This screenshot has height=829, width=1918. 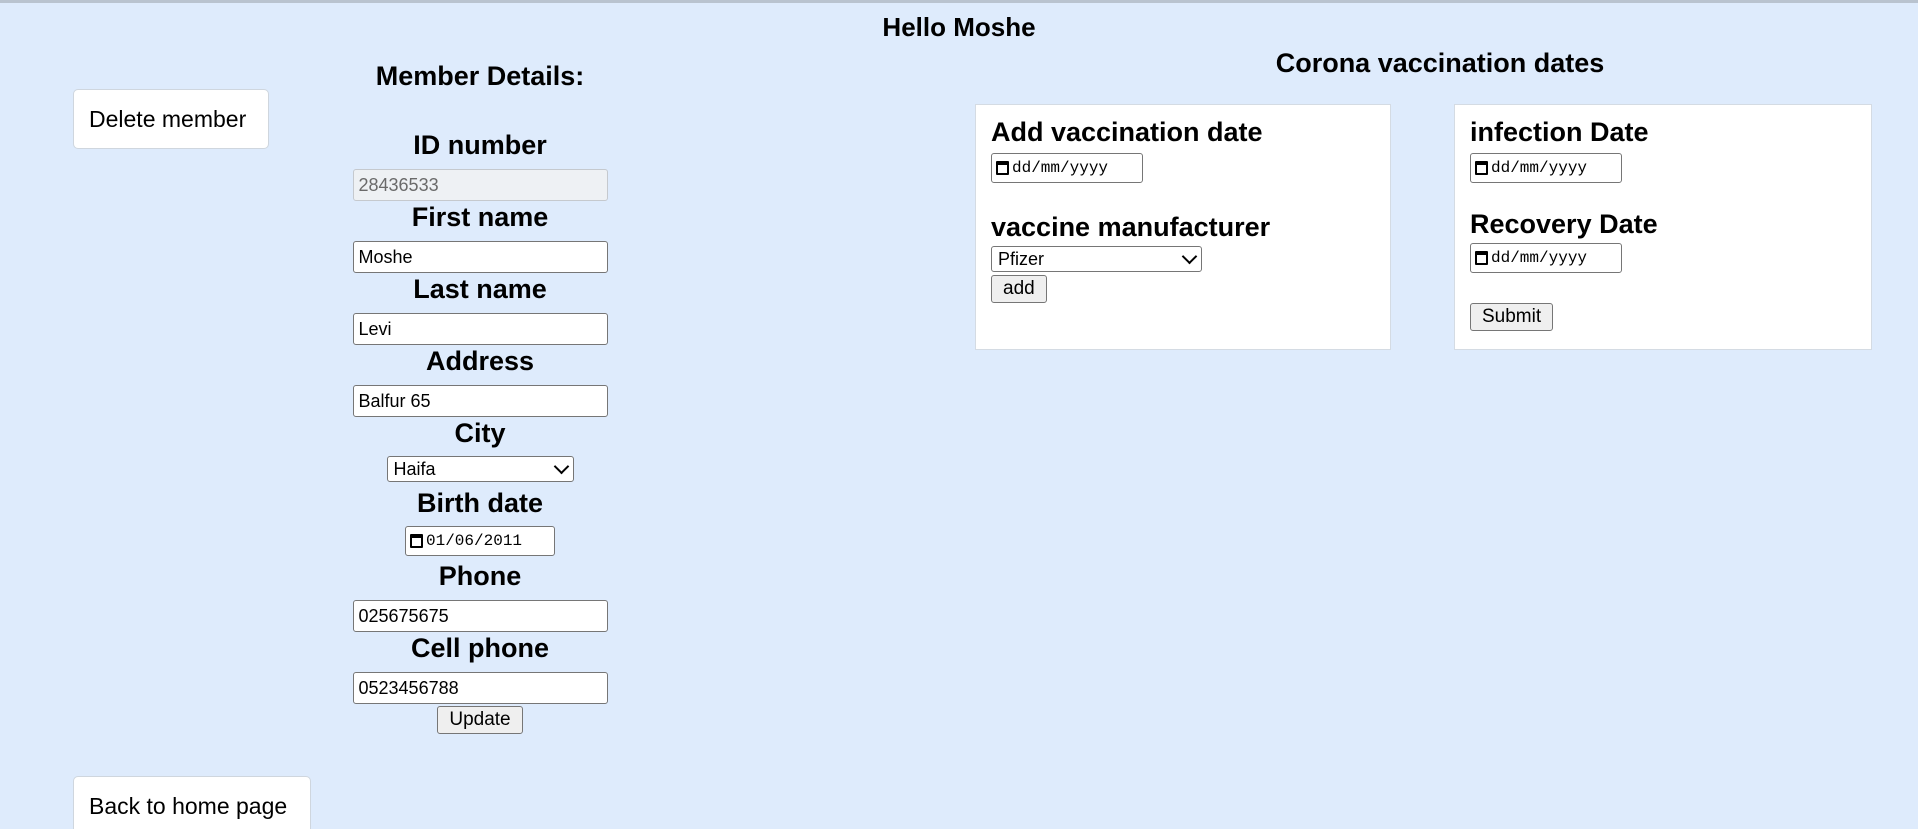 I want to click on vaccination-title: Corona vaccination dates, so click(x=1440, y=63).